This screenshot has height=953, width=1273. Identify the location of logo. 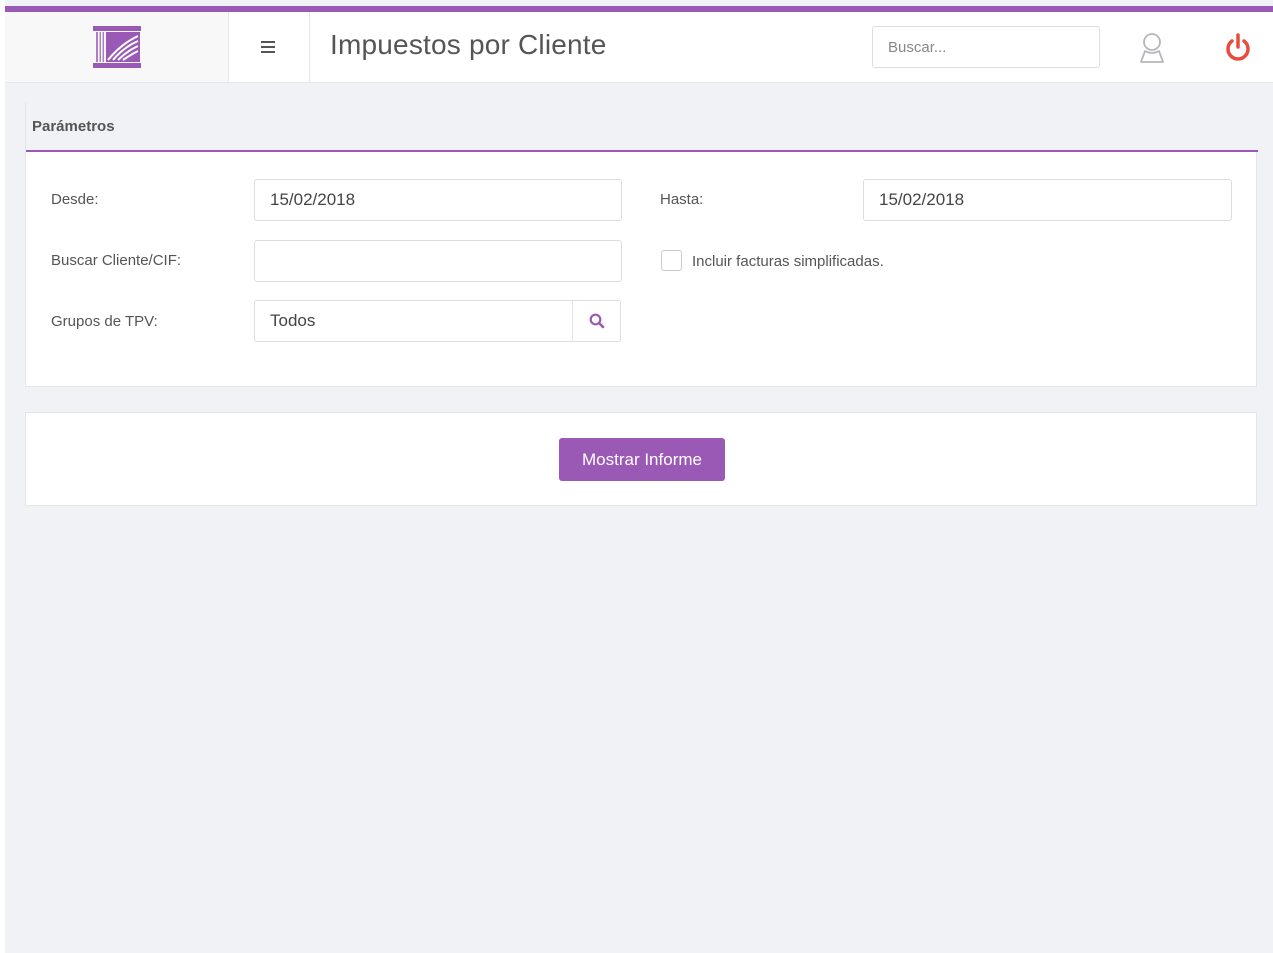
(117, 47).